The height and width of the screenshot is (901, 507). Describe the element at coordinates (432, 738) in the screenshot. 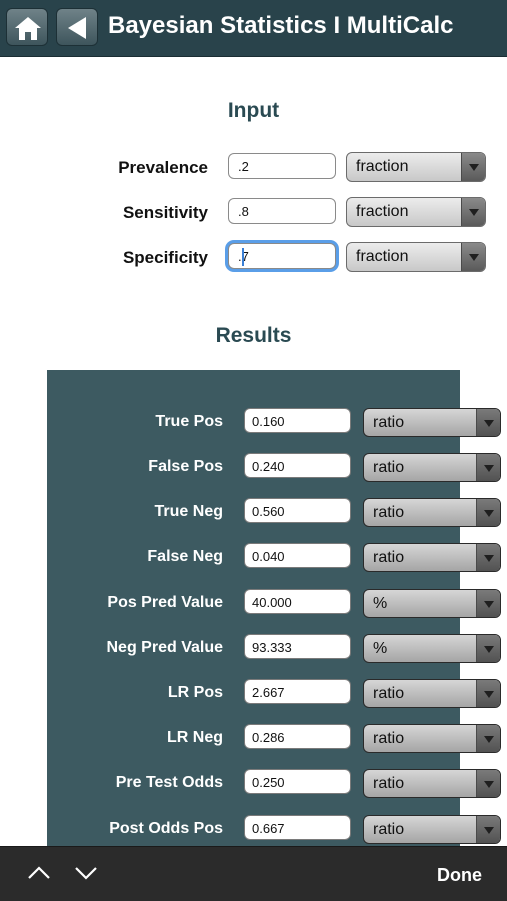

I see `lr-neg-unit-select: ratio` at that location.